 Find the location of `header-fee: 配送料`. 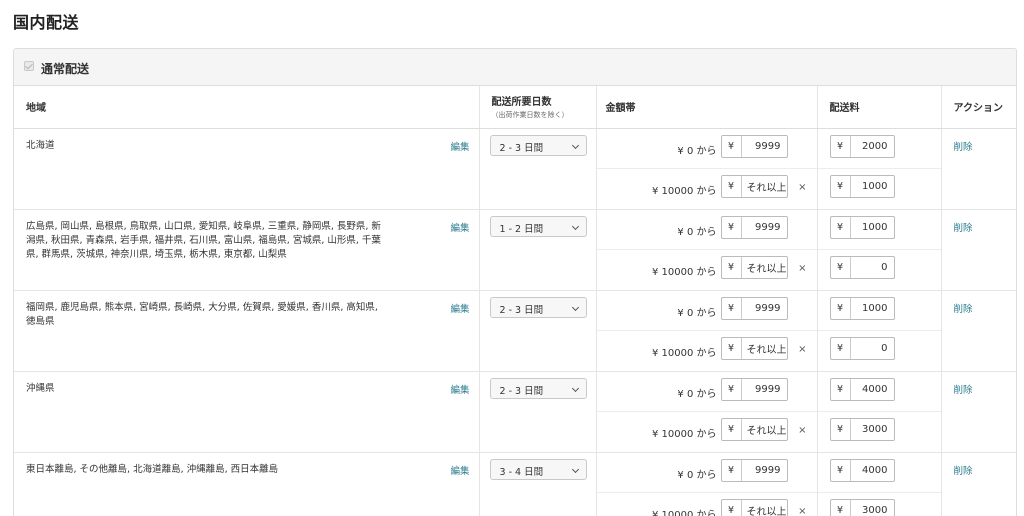

header-fee: 配送料 is located at coordinates (878, 107).